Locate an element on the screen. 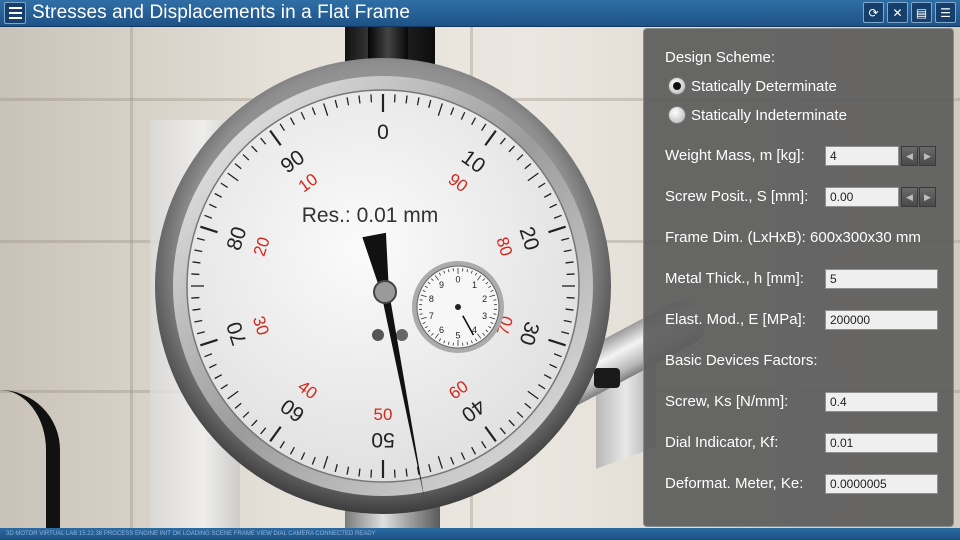 Image resolution: width=960 pixels, height=540 pixels. title-bar-buttons: ⟳ ✕ ▤ ☰ is located at coordinates (909, 12).